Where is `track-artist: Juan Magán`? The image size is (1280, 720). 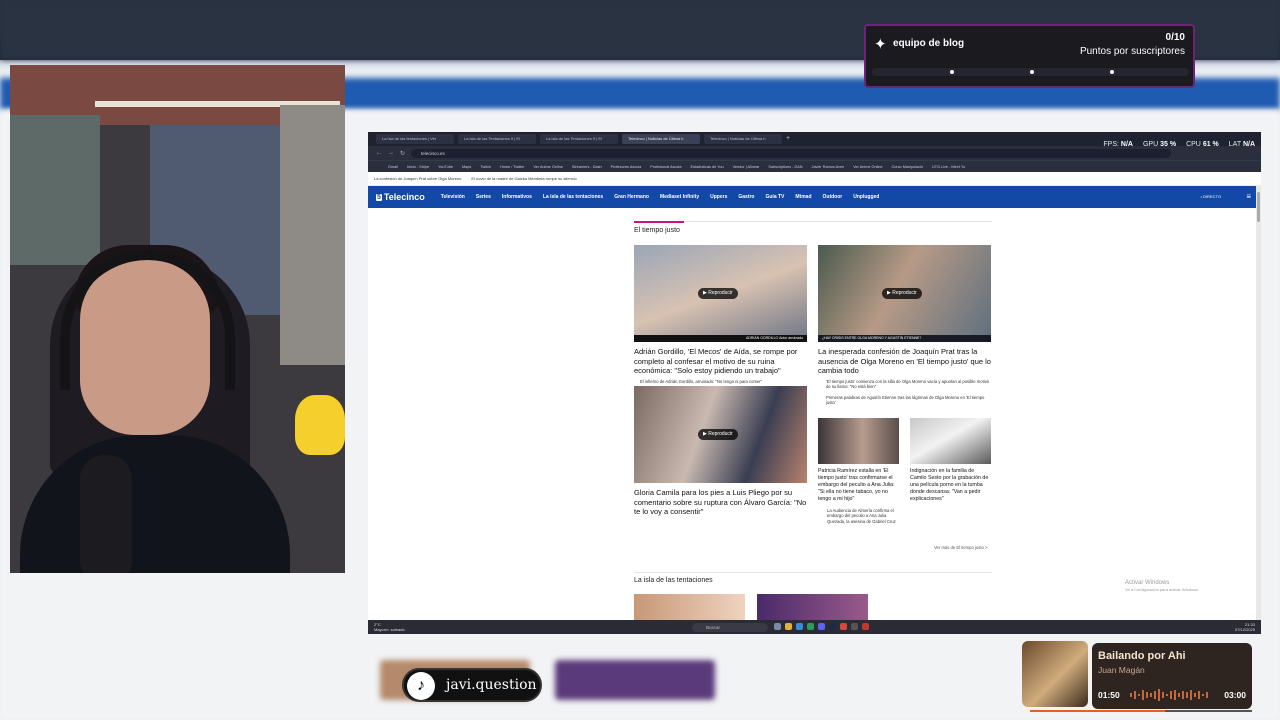 track-artist: Juan Magán is located at coordinates (1121, 670).